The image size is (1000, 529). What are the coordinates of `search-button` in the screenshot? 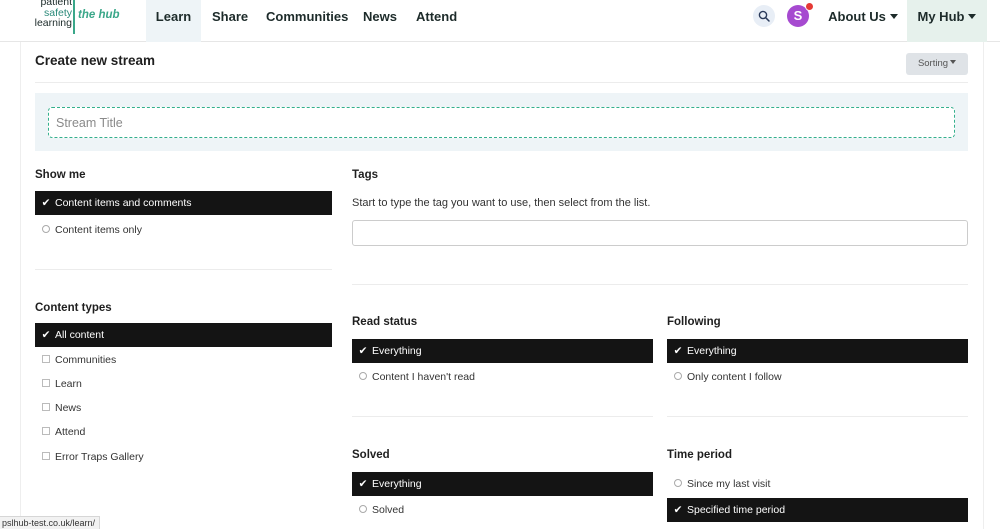 It's located at (764, 16).